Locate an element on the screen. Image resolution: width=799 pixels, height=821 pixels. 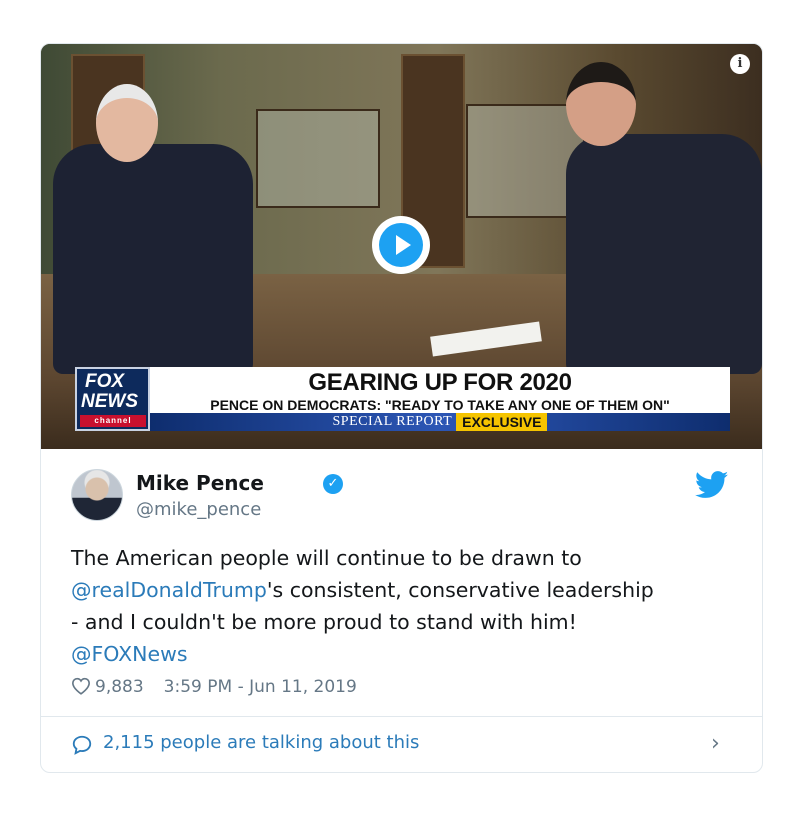
conversation-link: 2,115 people are talking about this › is located at coordinates (401, 745).